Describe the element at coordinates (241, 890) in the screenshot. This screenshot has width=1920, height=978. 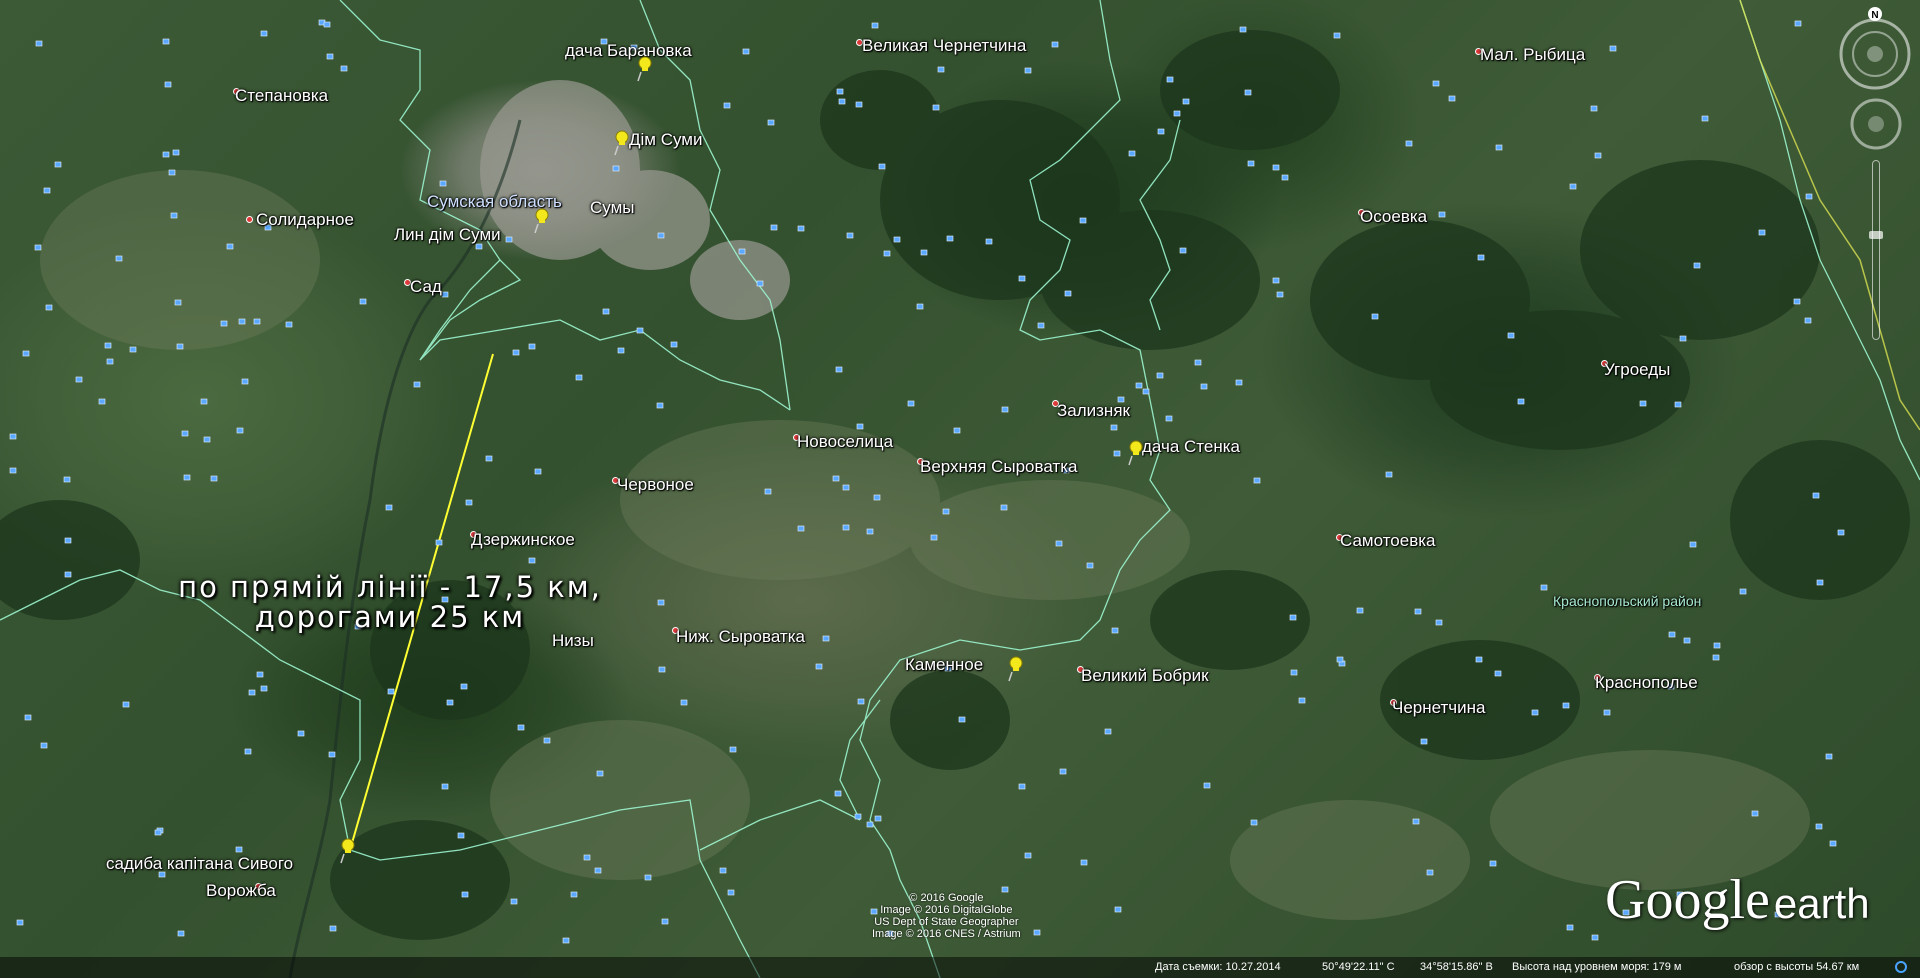
I see `place-label-vorozhba: Ворожба` at that location.